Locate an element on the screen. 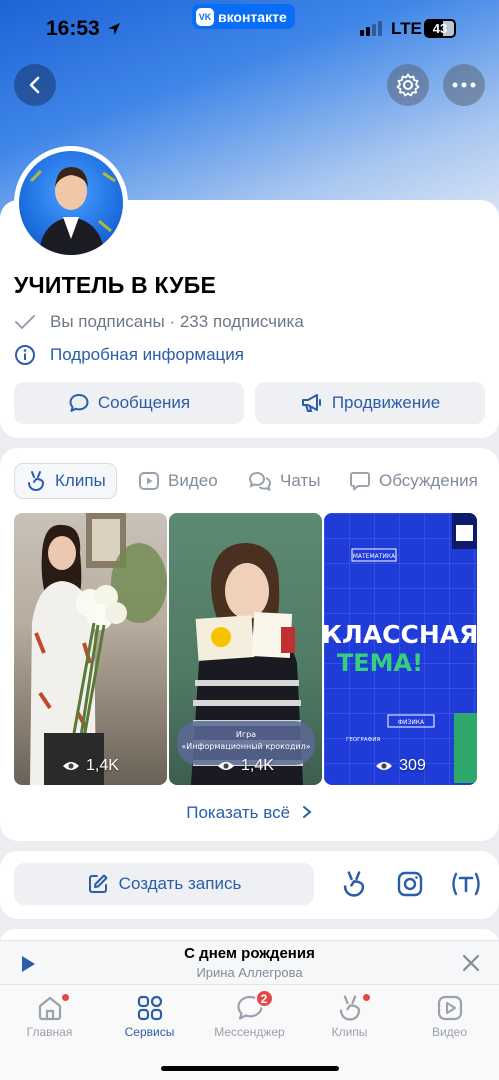  clip-2-image: Игра «Информационный крокодил» is located at coordinates (246, 664).